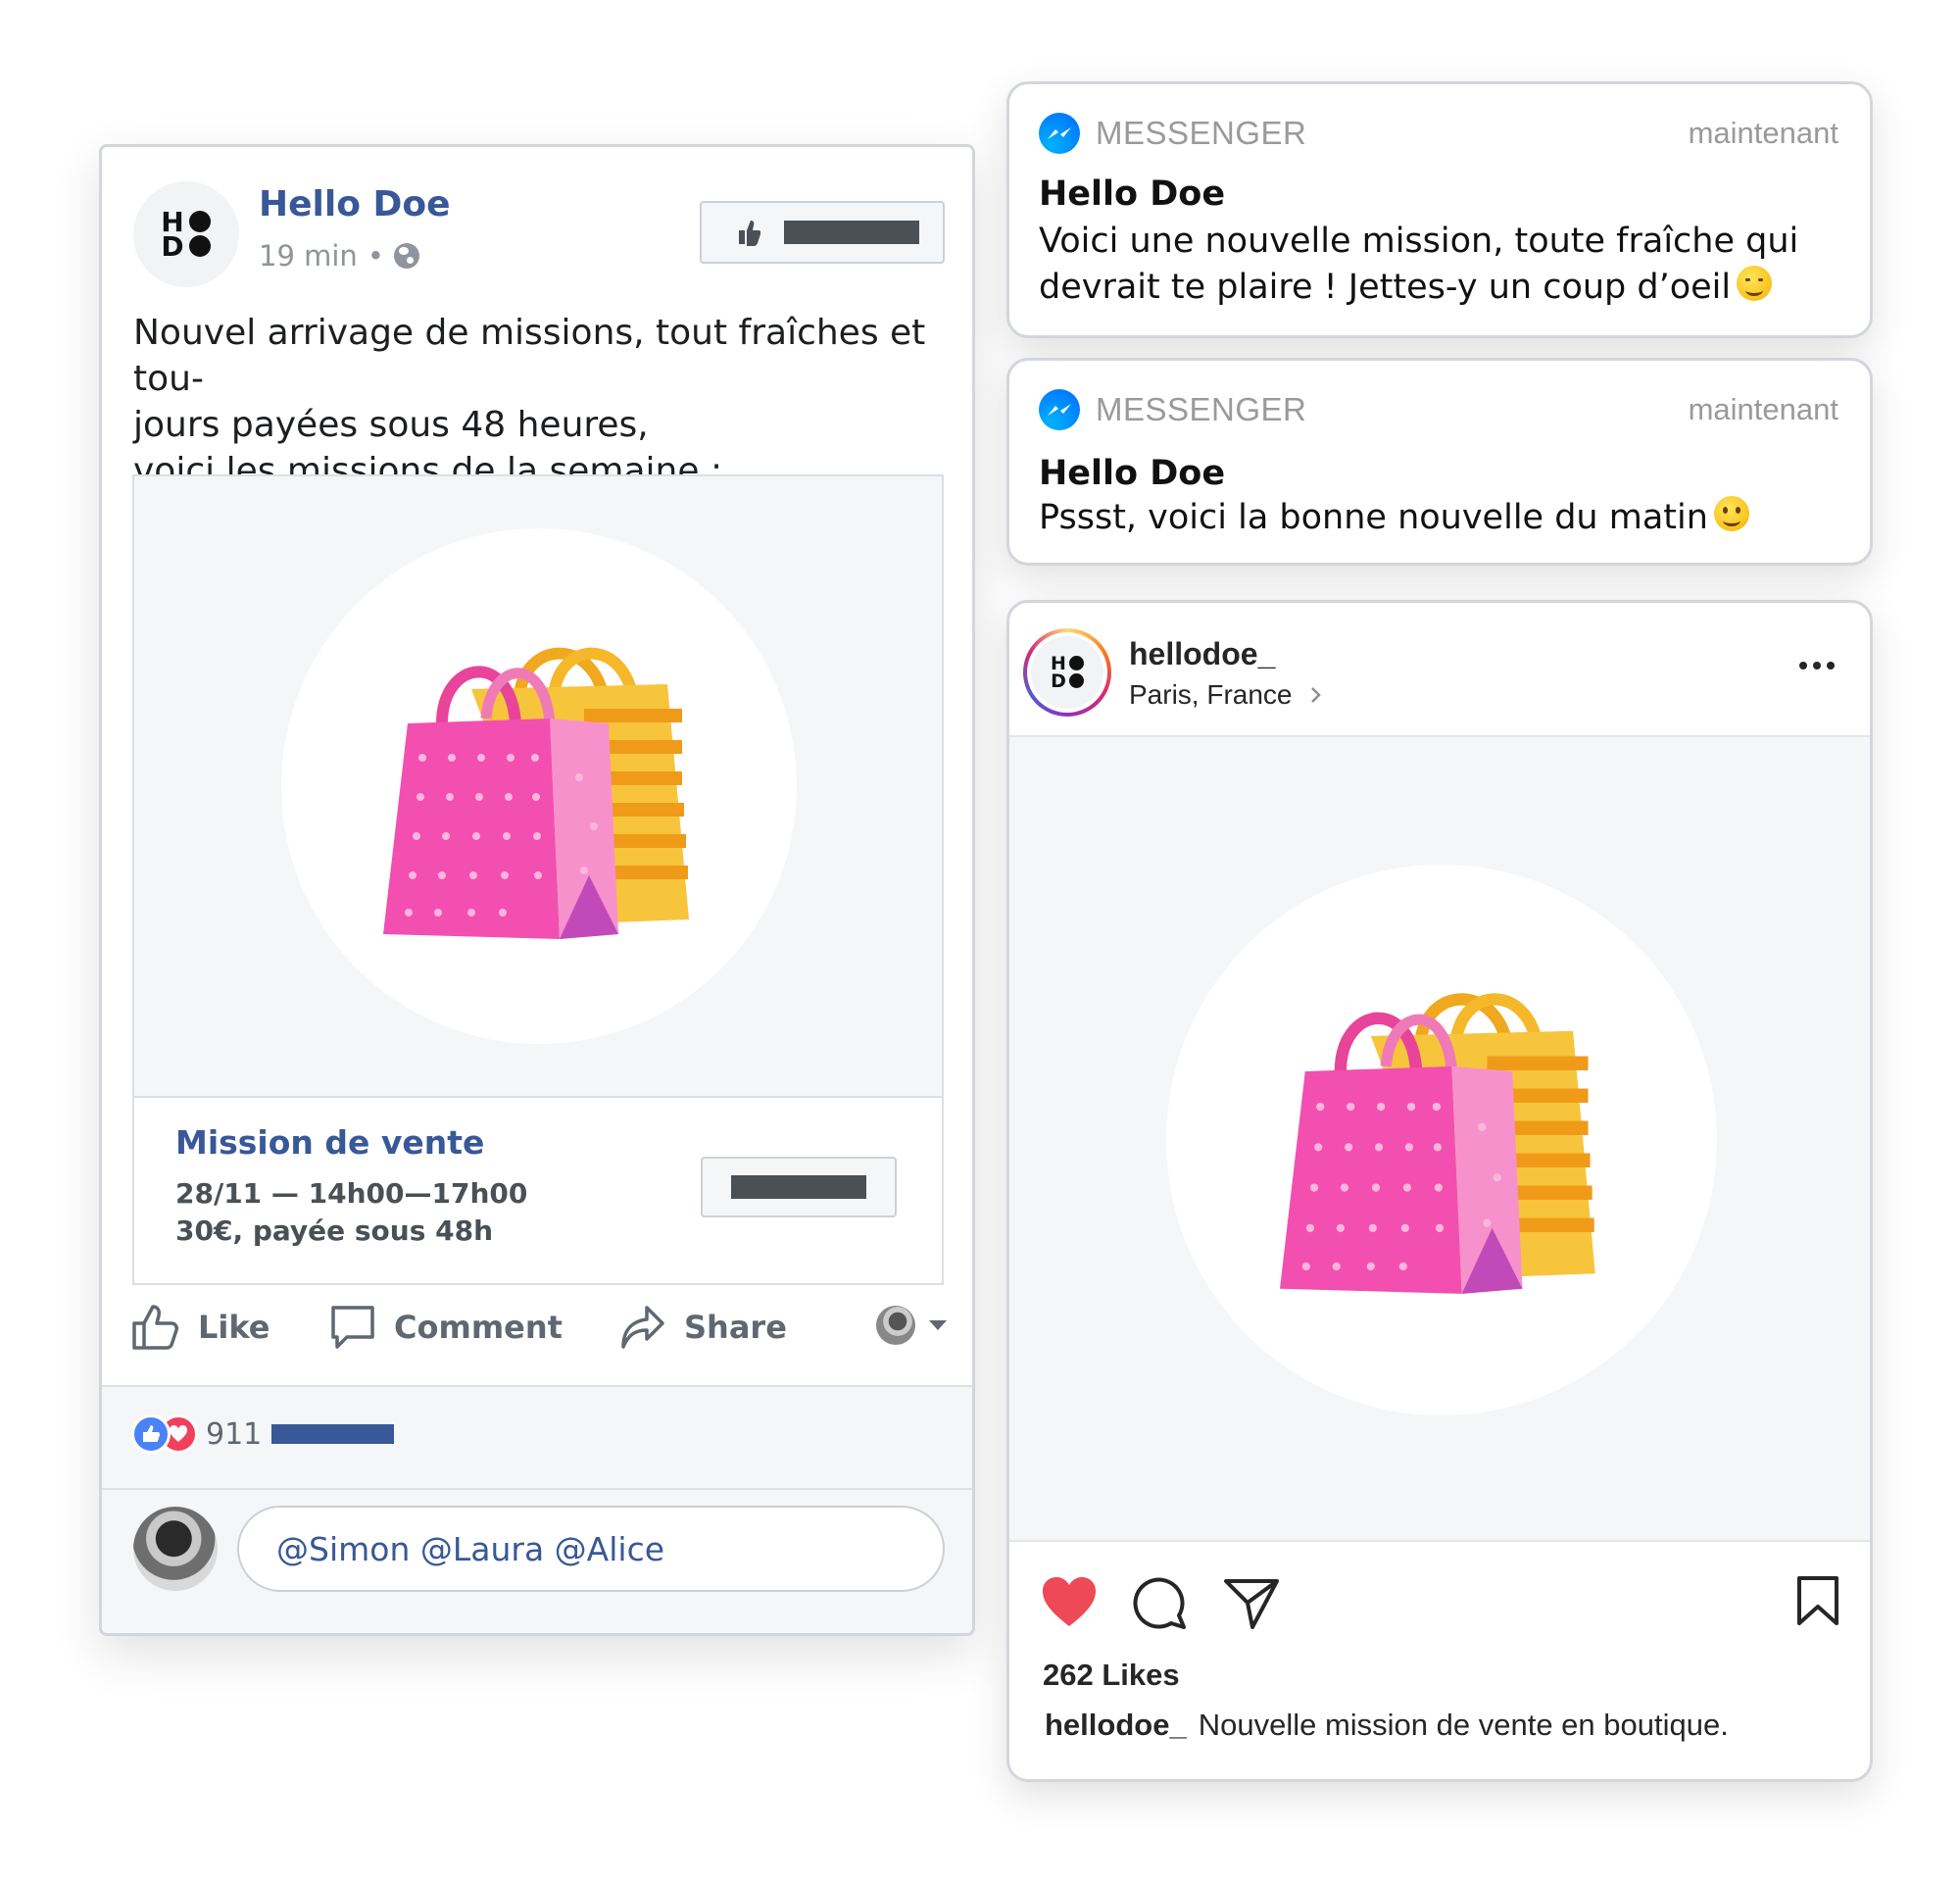 This screenshot has width=1960, height=1884. I want to click on share-button: Share, so click(703, 1328).